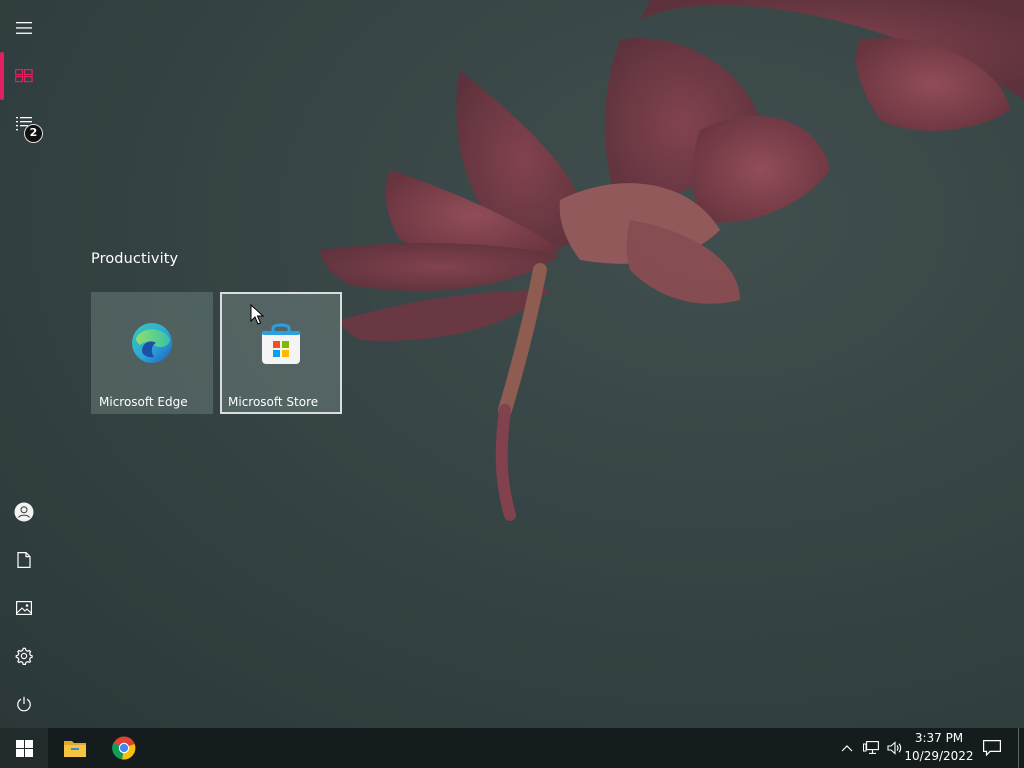  I want to click on windows-logo-icon, so click(24, 748).